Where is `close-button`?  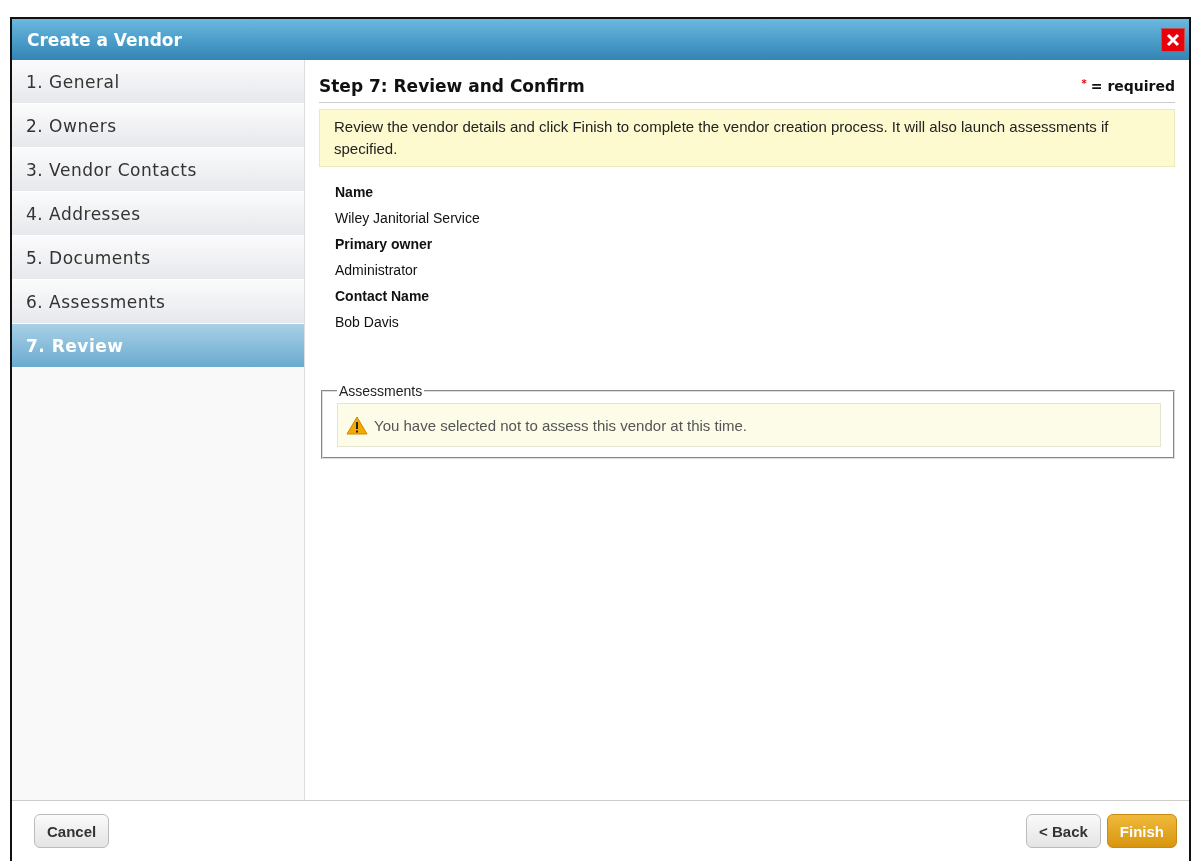
close-button is located at coordinates (1173, 39).